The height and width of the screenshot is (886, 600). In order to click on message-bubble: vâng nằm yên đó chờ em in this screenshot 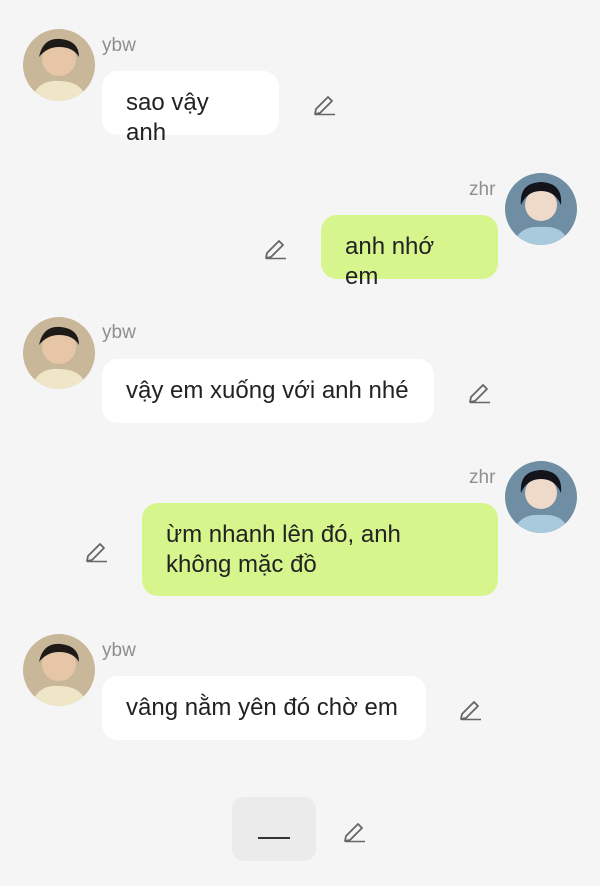, I will do `click(264, 708)`.